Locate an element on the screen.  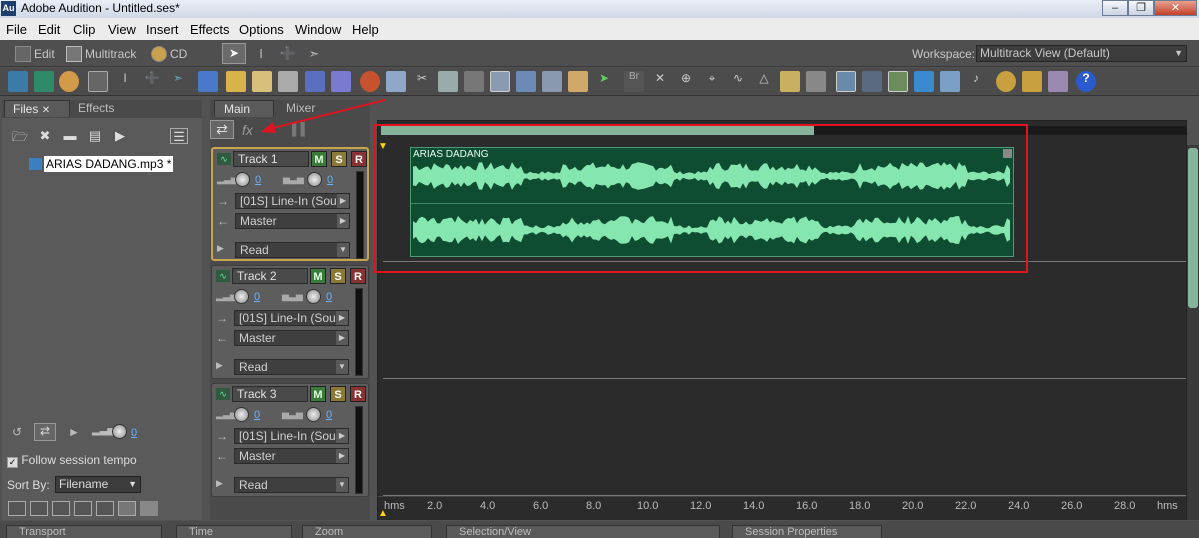
insert-multitrack-icon: ▬ is located at coordinates (70, 136).